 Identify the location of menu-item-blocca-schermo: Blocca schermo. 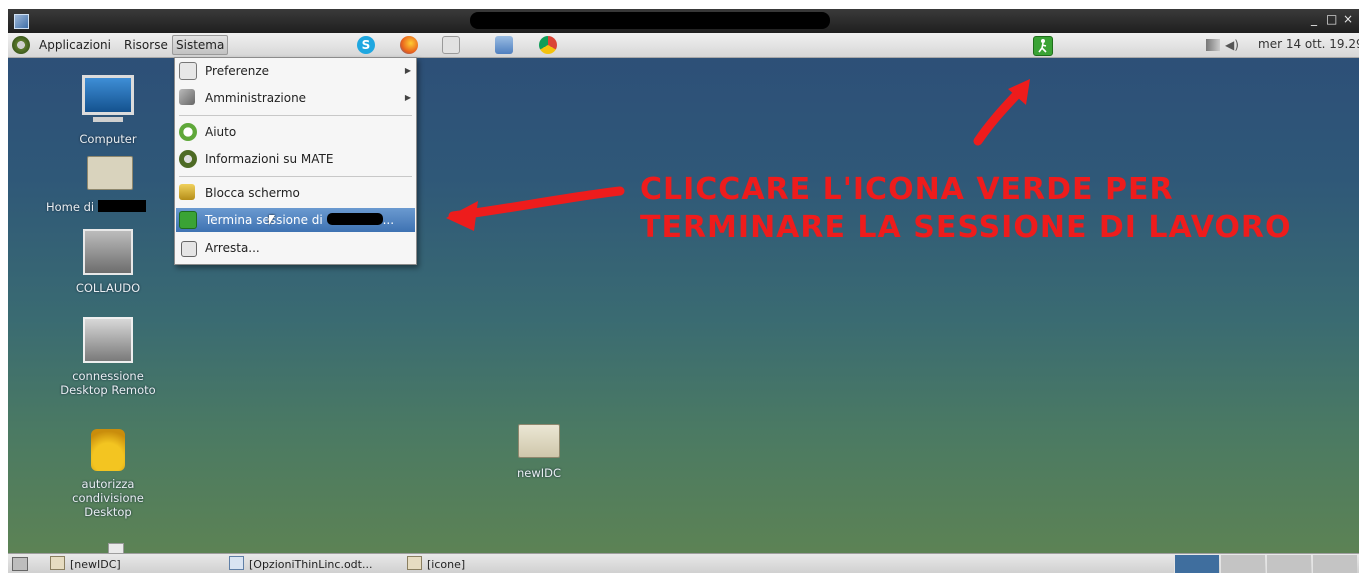
(295, 193).